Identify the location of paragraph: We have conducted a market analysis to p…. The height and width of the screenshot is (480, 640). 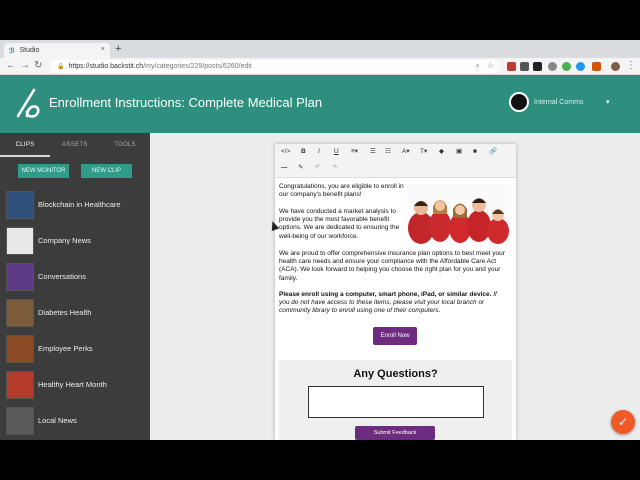
(339, 224).